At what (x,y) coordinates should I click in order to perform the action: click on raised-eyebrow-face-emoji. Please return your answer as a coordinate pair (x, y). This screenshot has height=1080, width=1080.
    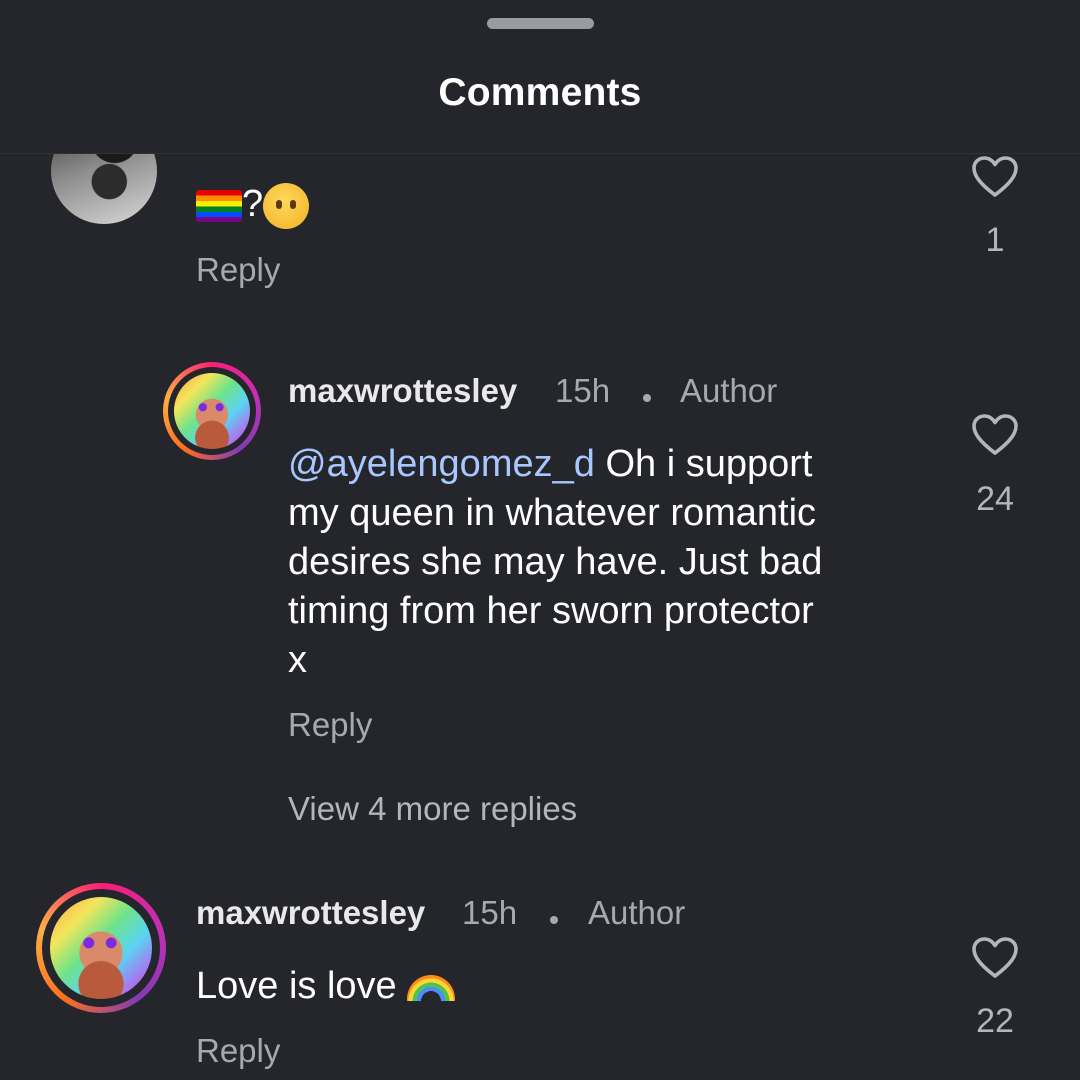
    Looking at the image, I should click on (286, 205).